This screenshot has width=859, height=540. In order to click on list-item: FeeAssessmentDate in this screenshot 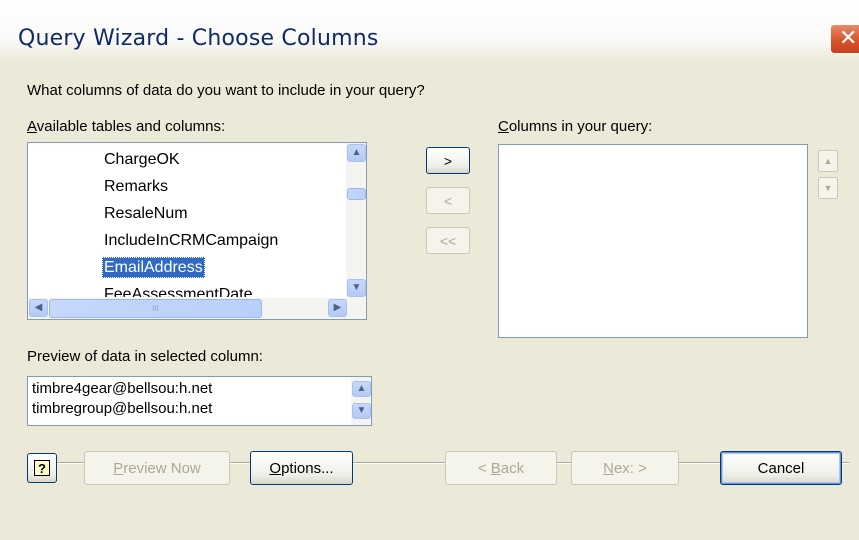, I will do `click(178, 290)`.